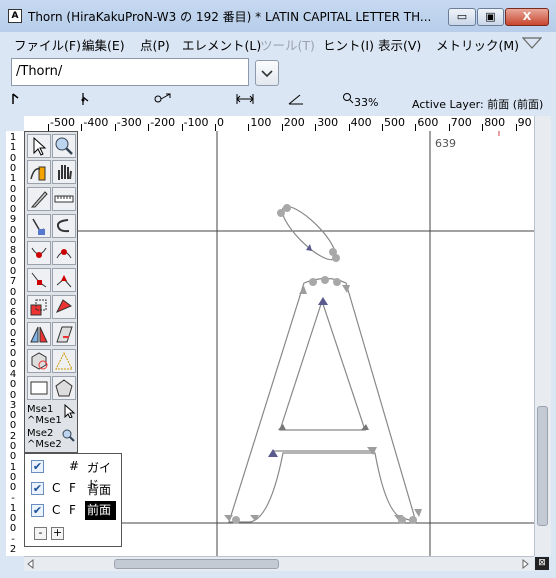 The image size is (556, 578). Describe the element at coordinates (261, 122) in the screenshot. I see `ruler-label: 100` at that location.